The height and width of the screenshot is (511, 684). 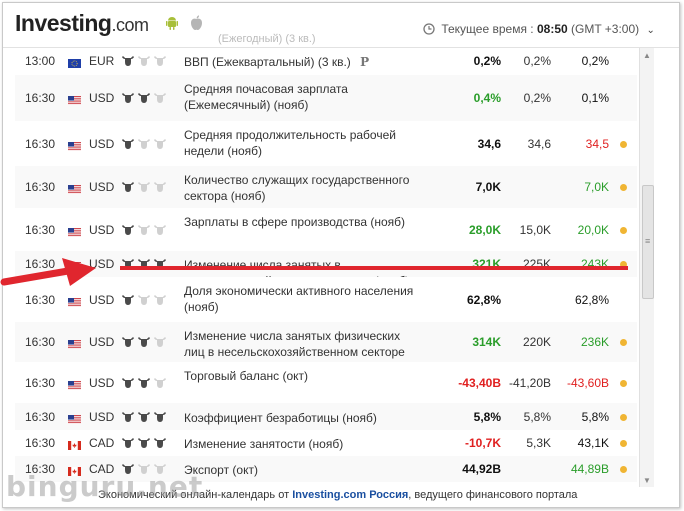 What do you see at coordinates (301, 470) in the screenshot?
I see `event-name: Экспорт (окт)` at bounding box center [301, 470].